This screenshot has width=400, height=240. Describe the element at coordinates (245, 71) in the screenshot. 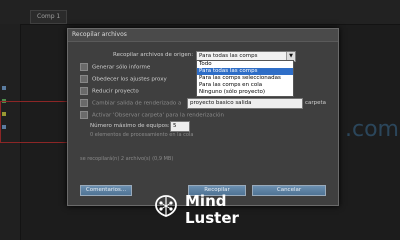

I see `dropdown-option-all-comps: Para todas las comps` at that location.